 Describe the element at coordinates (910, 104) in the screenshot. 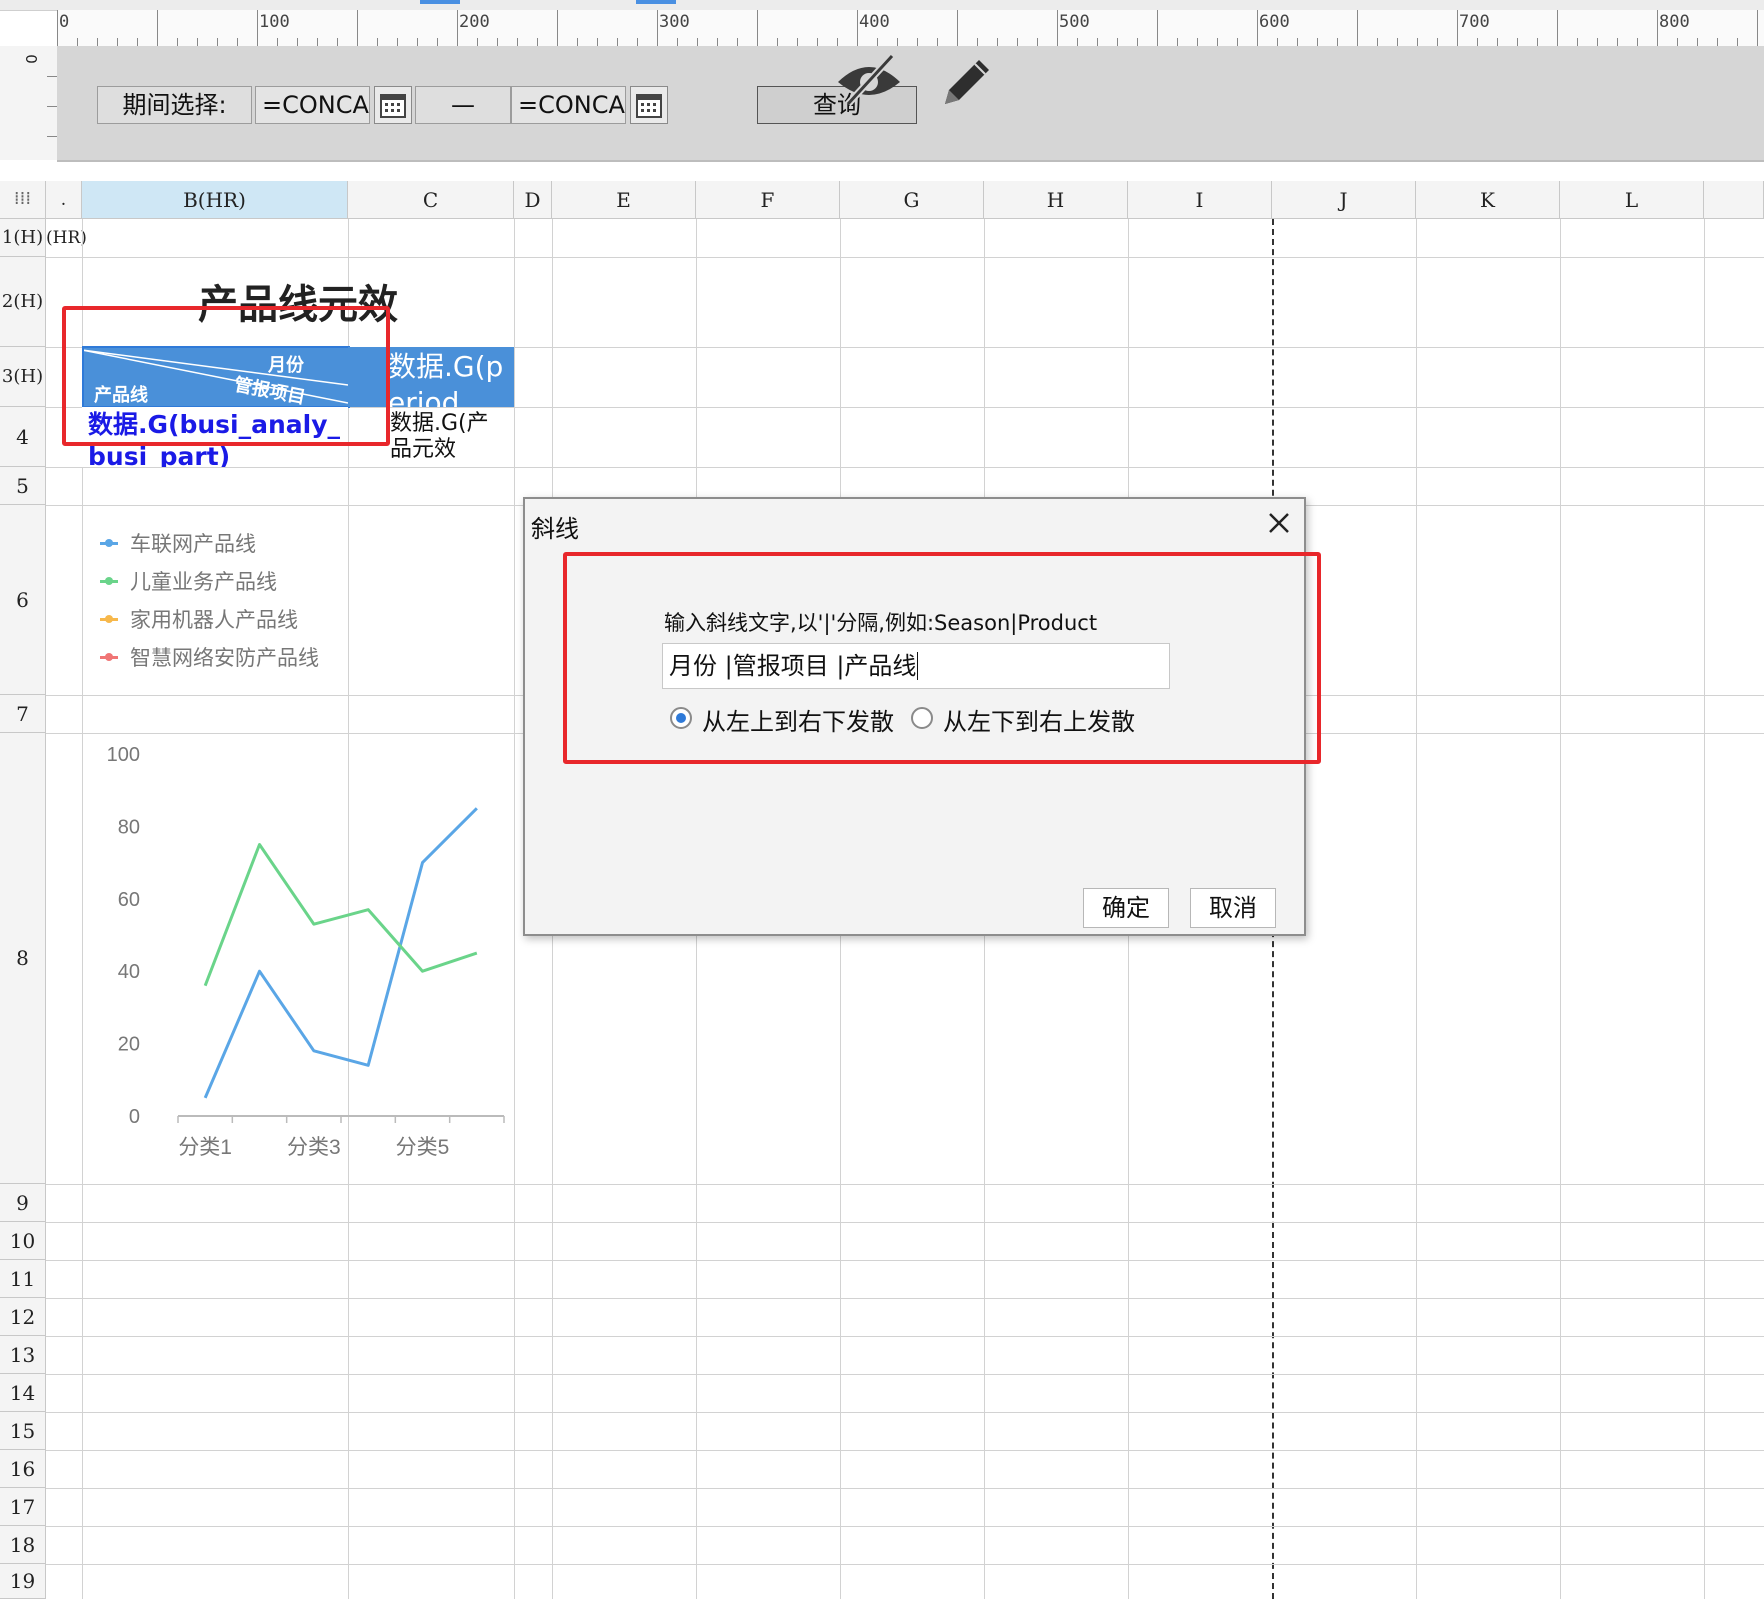

I see `parameter-panel: 期间选择: =CONCA — =CONCA 查询` at that location.